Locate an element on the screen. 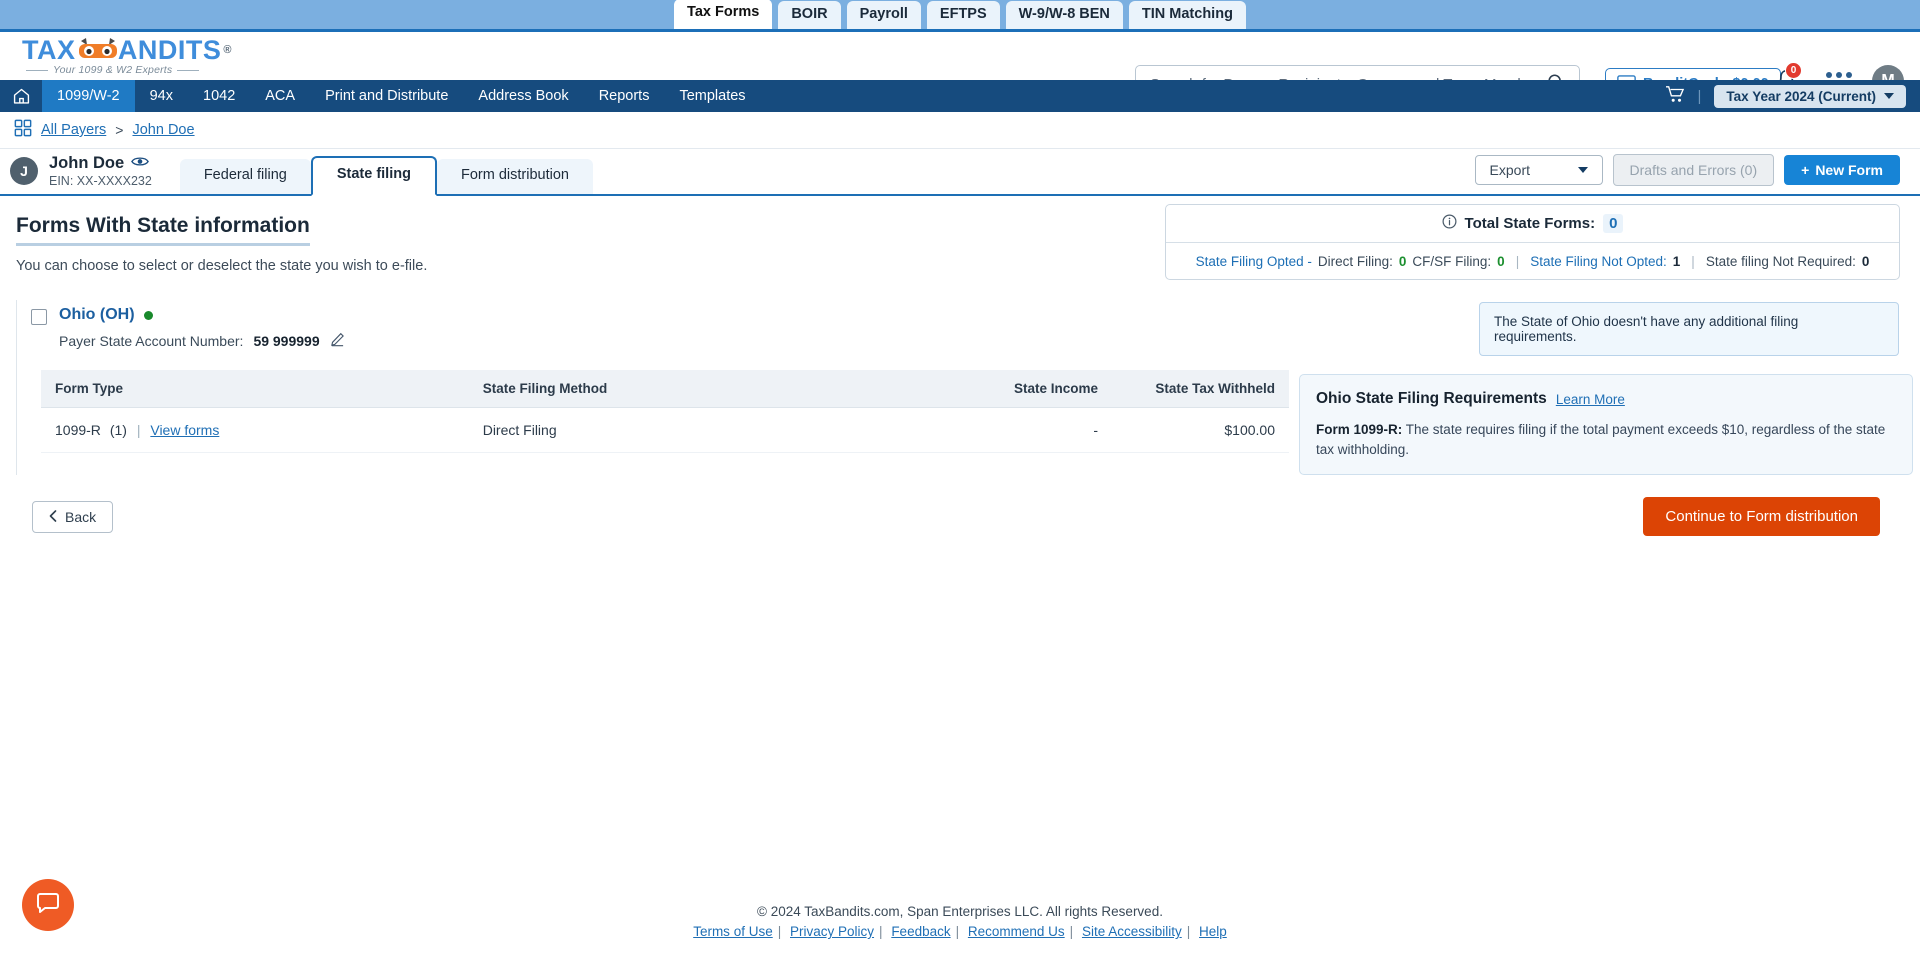 The image size is (1920, 953). payer-state-account-number: Payer State Account Number: 59 999999 is located at coordinates (202, 341).